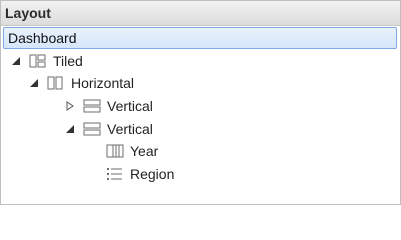  What do you see at coordinates (103, 83) in the screenshot?
I see `tree-item-label: Horizontal` at bounding box center [103, 83].